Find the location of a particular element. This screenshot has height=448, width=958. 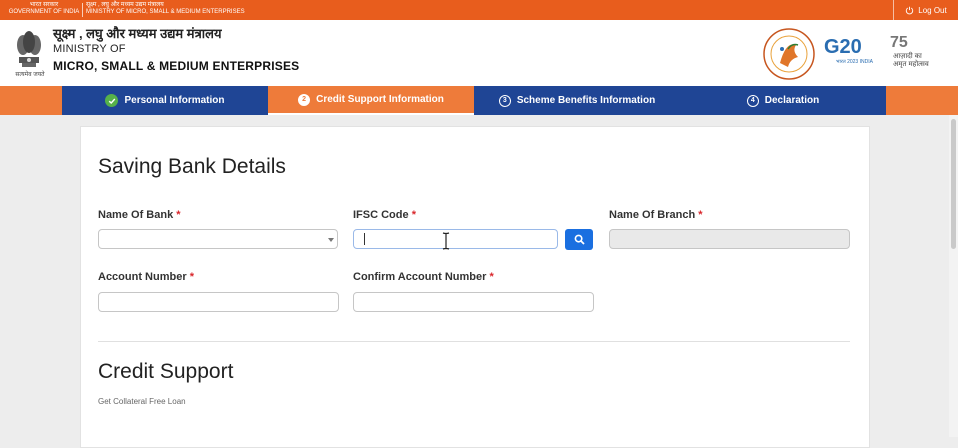

msme-title: MICRO, SMALL & MEDIUM ENTERPRISES is located at coordinates (176, 66).